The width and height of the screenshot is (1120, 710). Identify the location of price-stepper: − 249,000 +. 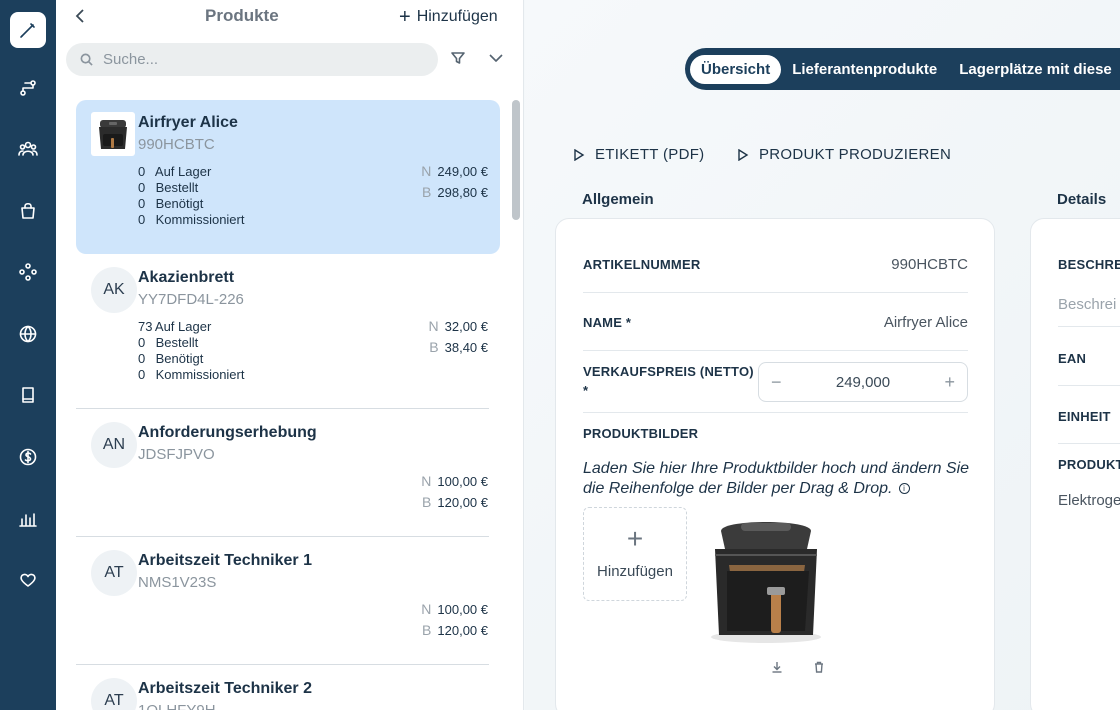
(863, 382).